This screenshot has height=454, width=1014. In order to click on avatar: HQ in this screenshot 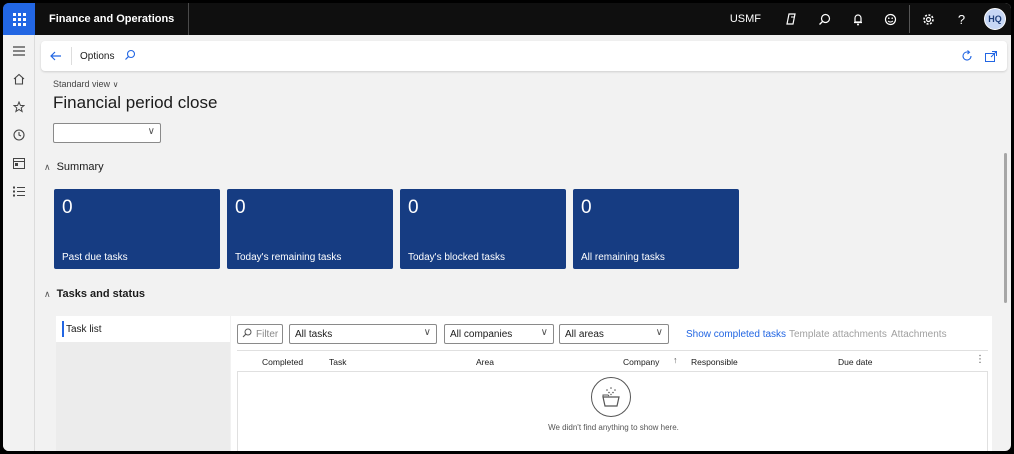, I will do `click(995, 19)`.